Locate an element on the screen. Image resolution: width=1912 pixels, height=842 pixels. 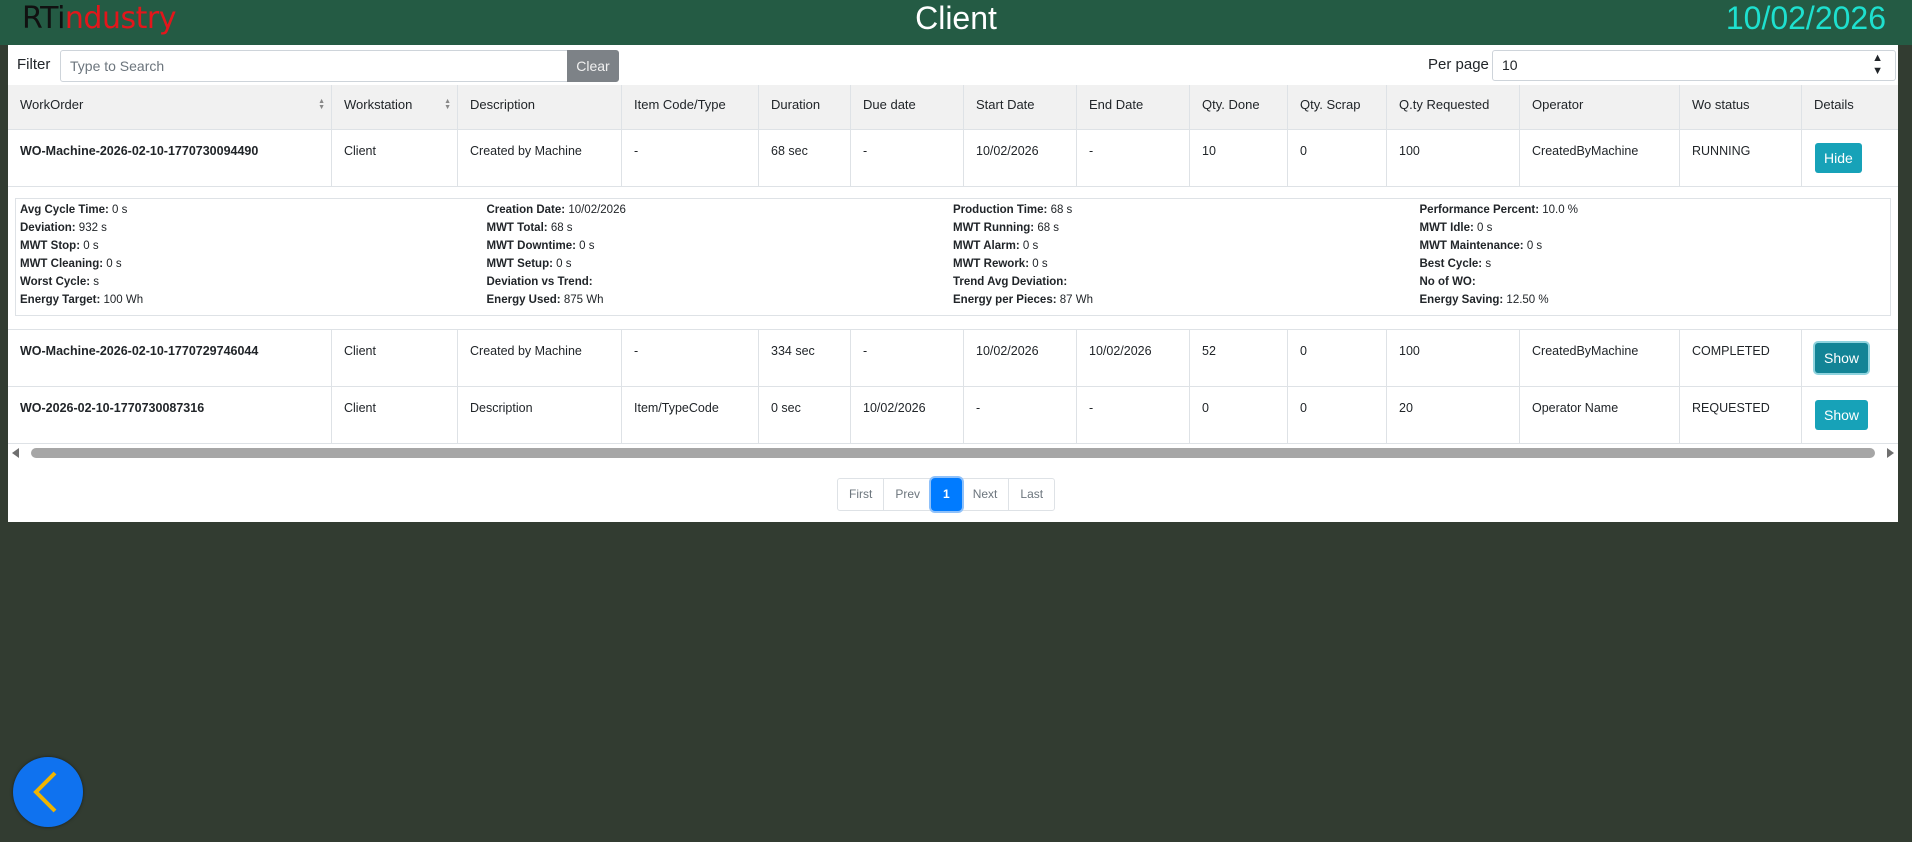
clear-button: Clear is located at coordinates (593, 66).